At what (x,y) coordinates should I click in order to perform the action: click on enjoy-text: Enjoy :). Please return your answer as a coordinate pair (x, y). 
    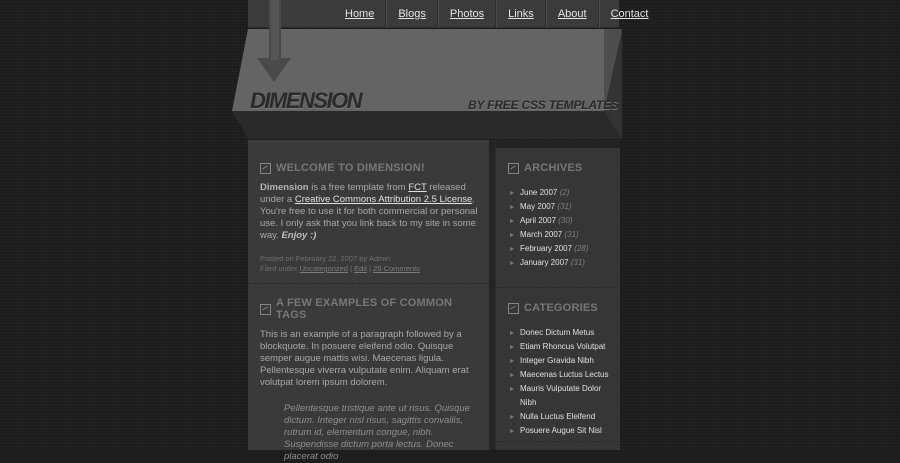
    Looking at the image, I should click on (299, 235).